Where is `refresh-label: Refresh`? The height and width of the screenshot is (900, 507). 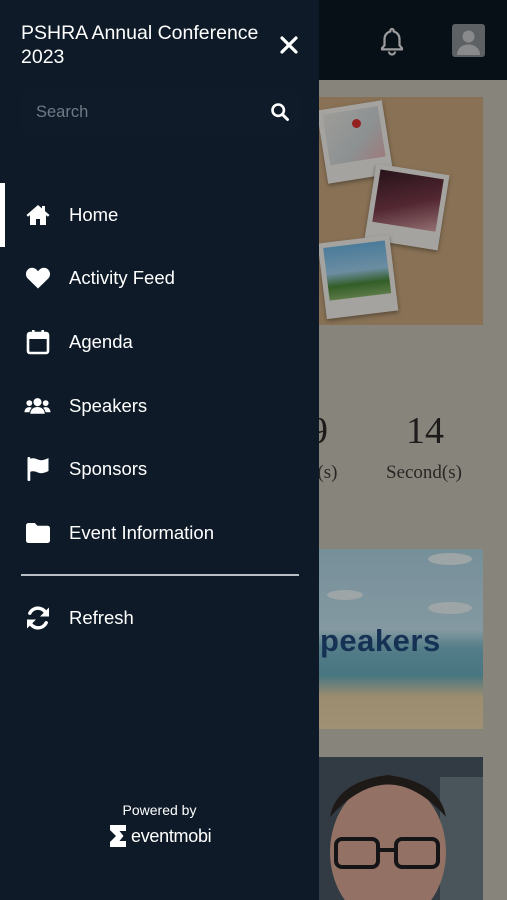
refresh-label: Refresh is located at coordinates (101, 617).